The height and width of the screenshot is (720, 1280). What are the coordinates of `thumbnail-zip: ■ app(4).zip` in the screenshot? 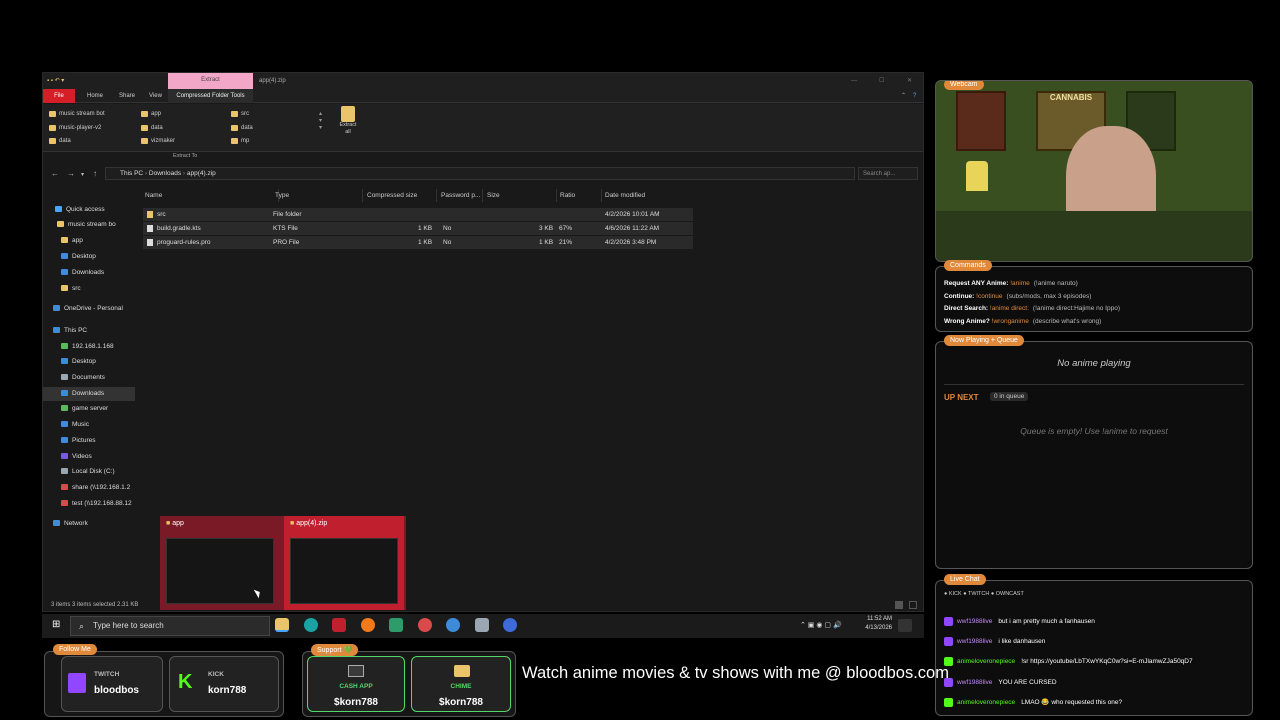 It's located at (344, 563).